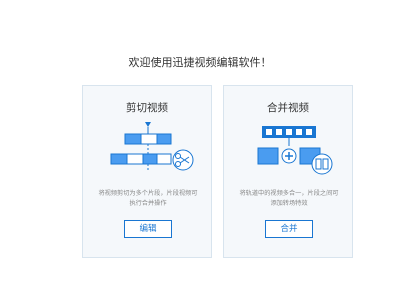 This screenshot has width=400, height=307. I want to click on welcome-title: 欢迎使用迅捷视频编辑软件！, so click(200, 62).